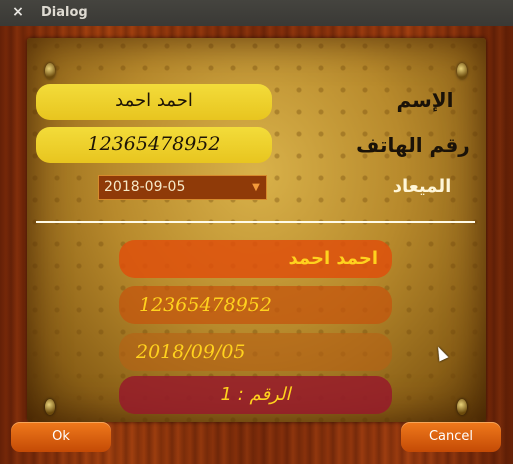 This screenshot has width=513, height=464. I want to click on result-number: الرقم : 1, so click(255, 394).